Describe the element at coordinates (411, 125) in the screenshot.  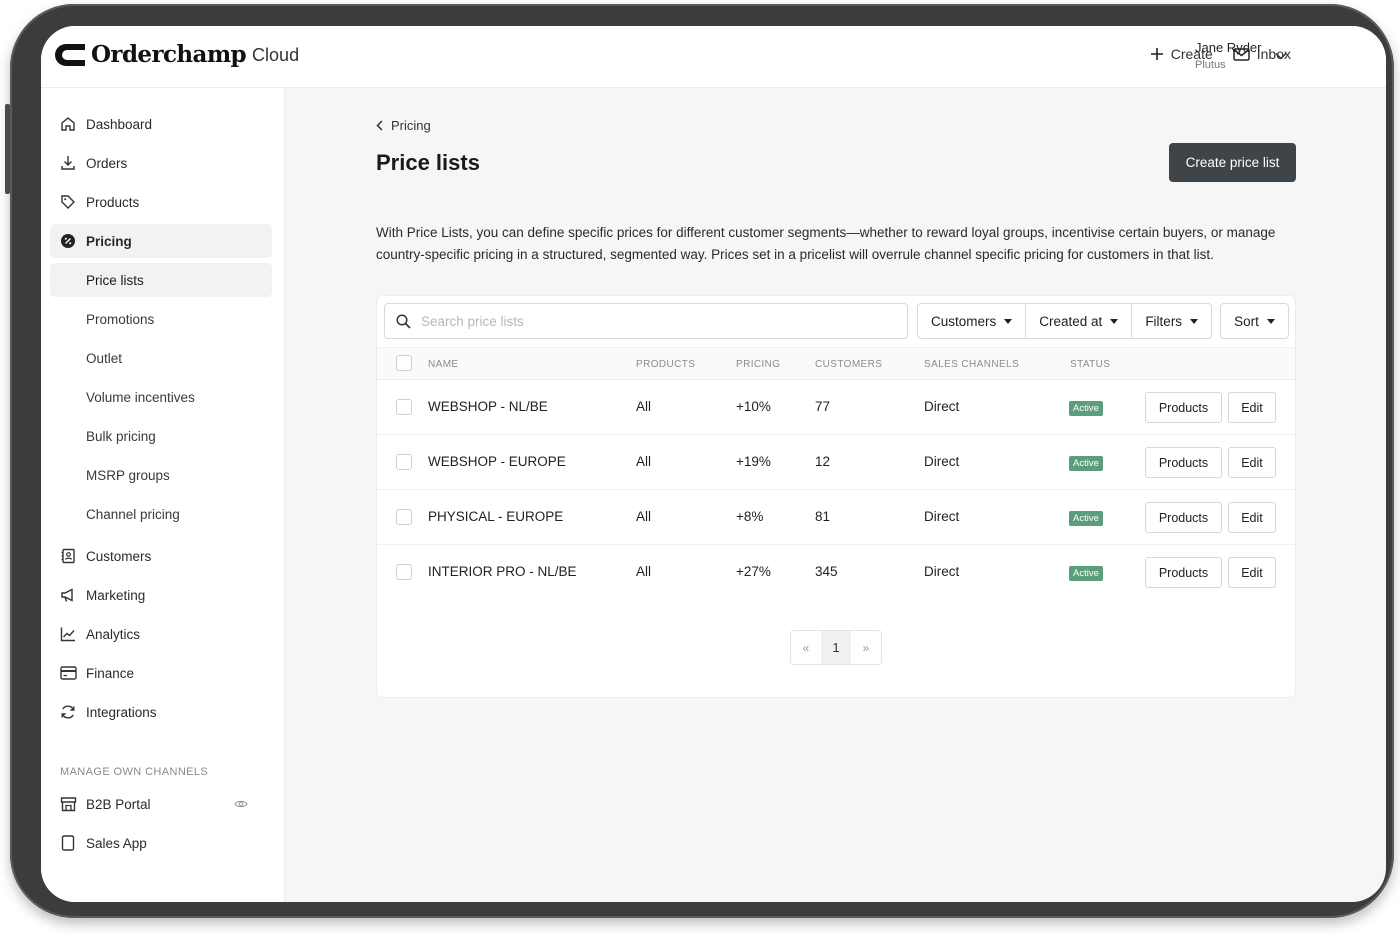
I see `breadcrumb-label: Pricing` at that location.